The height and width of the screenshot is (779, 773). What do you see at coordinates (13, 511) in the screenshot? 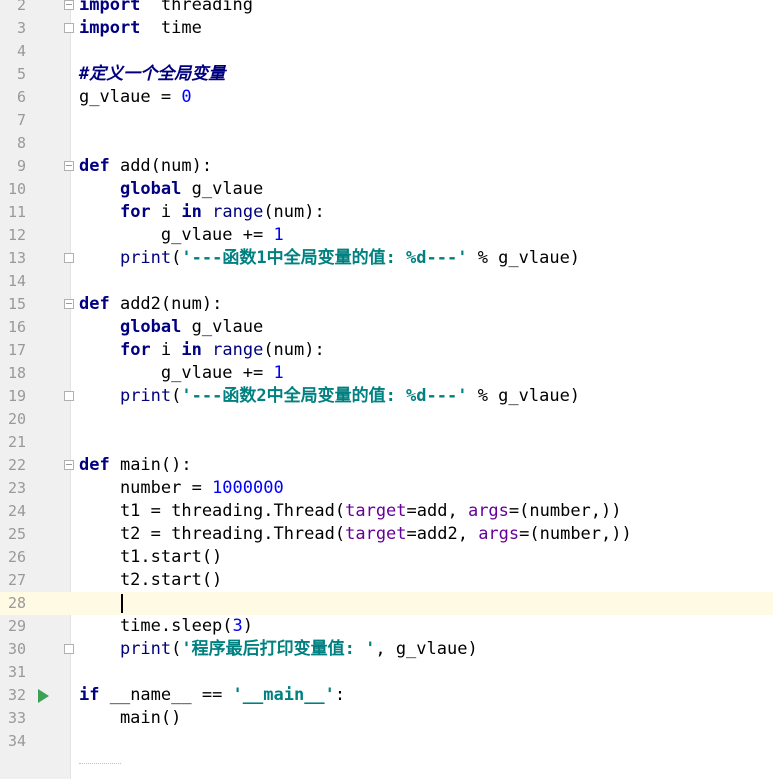
I see `line-number: 24` at bounding box center [13, 511].